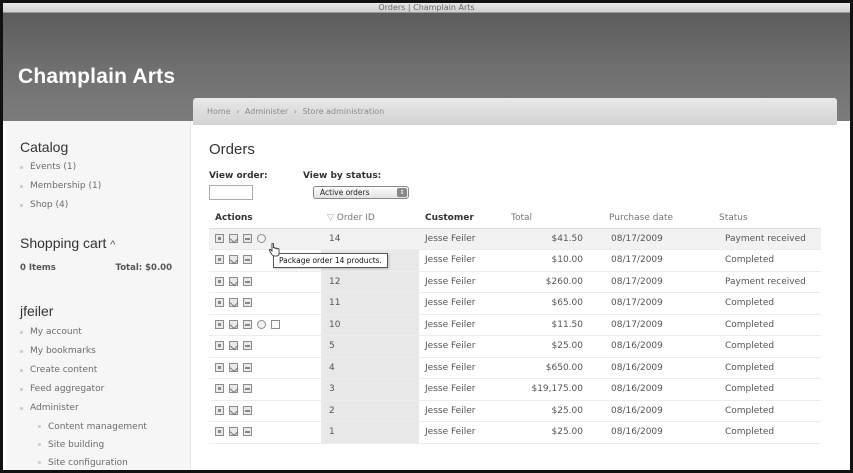 The height and width of the screenshot is (473, 853). Describe the element at coordinates (105, 370) in the screenshot. I see `menu-create-content: Create content` at that location.